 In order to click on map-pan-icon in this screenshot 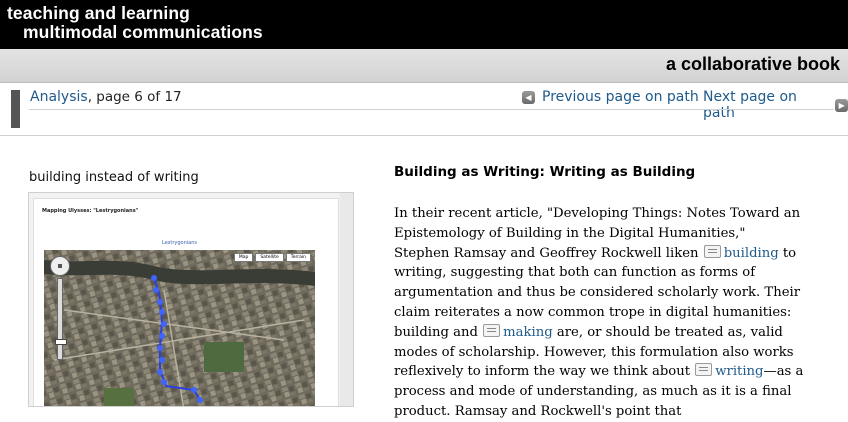, I will do `click(60, 266)`.